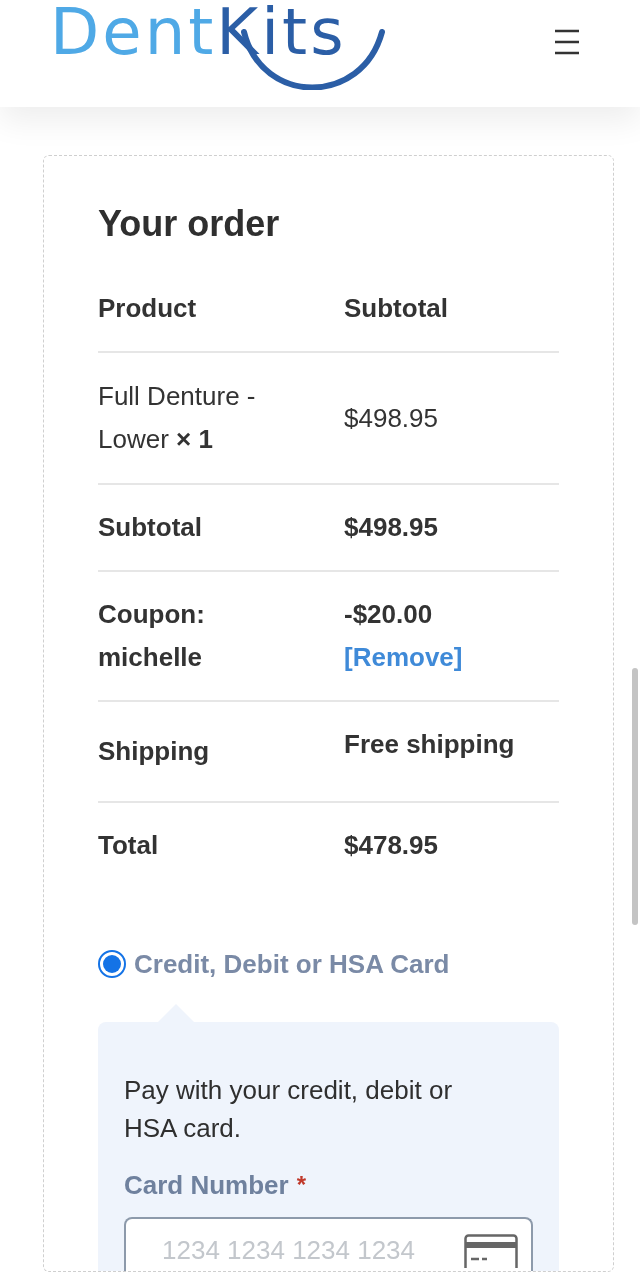 Image resolution: width=640 pixels, height=1272 pixels. I want to click on payment-method-label: Credit, Debit or HSA Card, so click(292, 964).